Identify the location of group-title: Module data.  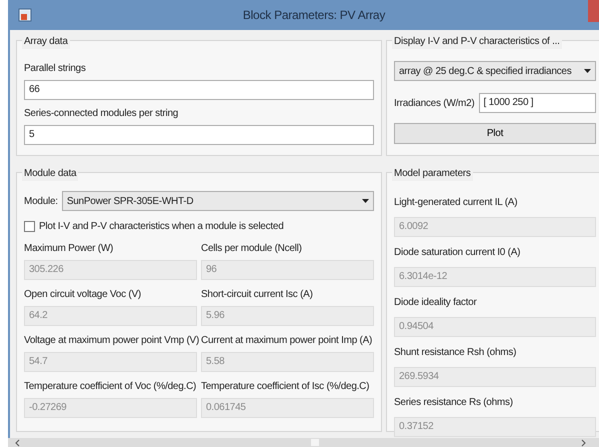
(50, 173).